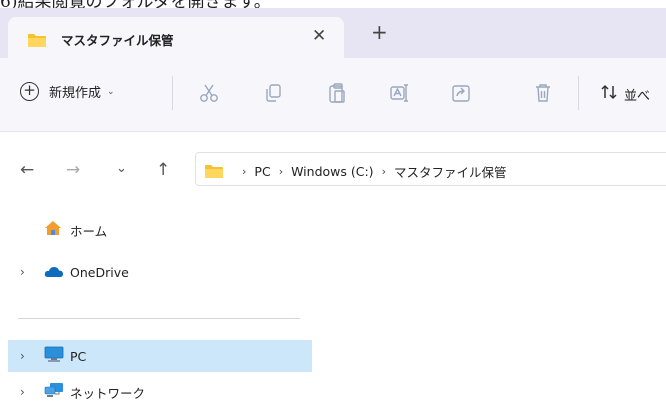 Image resolution: width=666 pixels, height=416 pixels. I want to click on up-button: ↑, so click(163, 170).